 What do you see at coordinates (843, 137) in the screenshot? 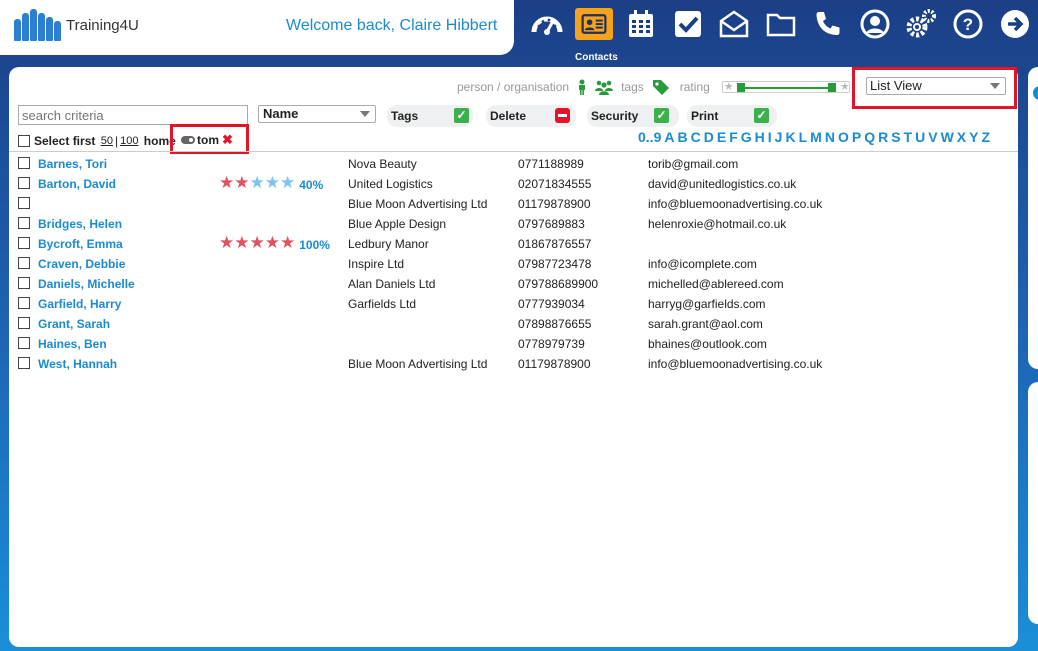
I see `alpha-link: O` at bounding box center [843, 137].